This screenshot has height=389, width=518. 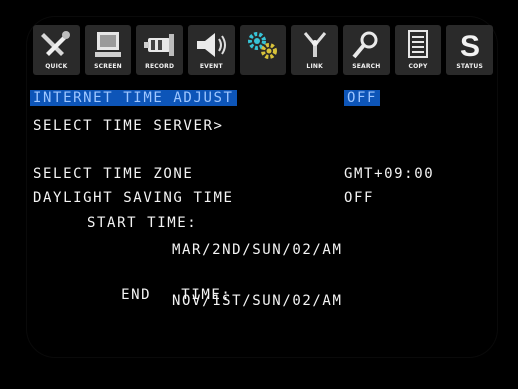 What do you see at coordinates (418, 66) in the screenshot?
I see `toolbar-label: COPY` at bounding box center [418, 66].